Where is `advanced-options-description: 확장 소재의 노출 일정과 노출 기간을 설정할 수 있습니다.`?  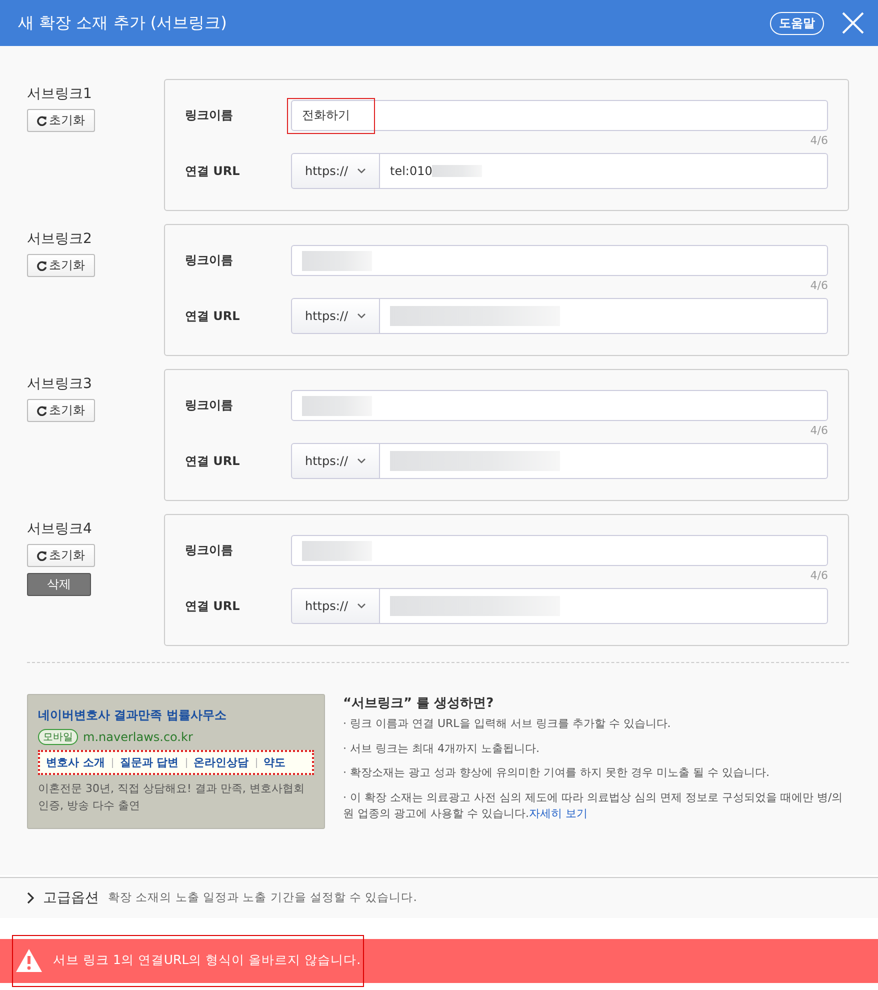 advanced-options-description: 확장 소재의 노출 일정과 노출 기간을 설정할 수 있습니다. is located at coordinates (262, 897).